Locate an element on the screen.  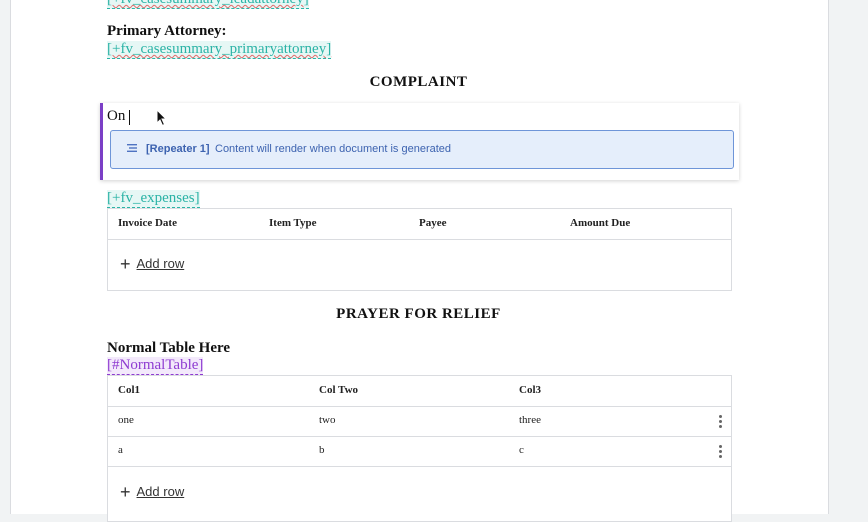
table-cell: one is located at coordinates (126, 420).